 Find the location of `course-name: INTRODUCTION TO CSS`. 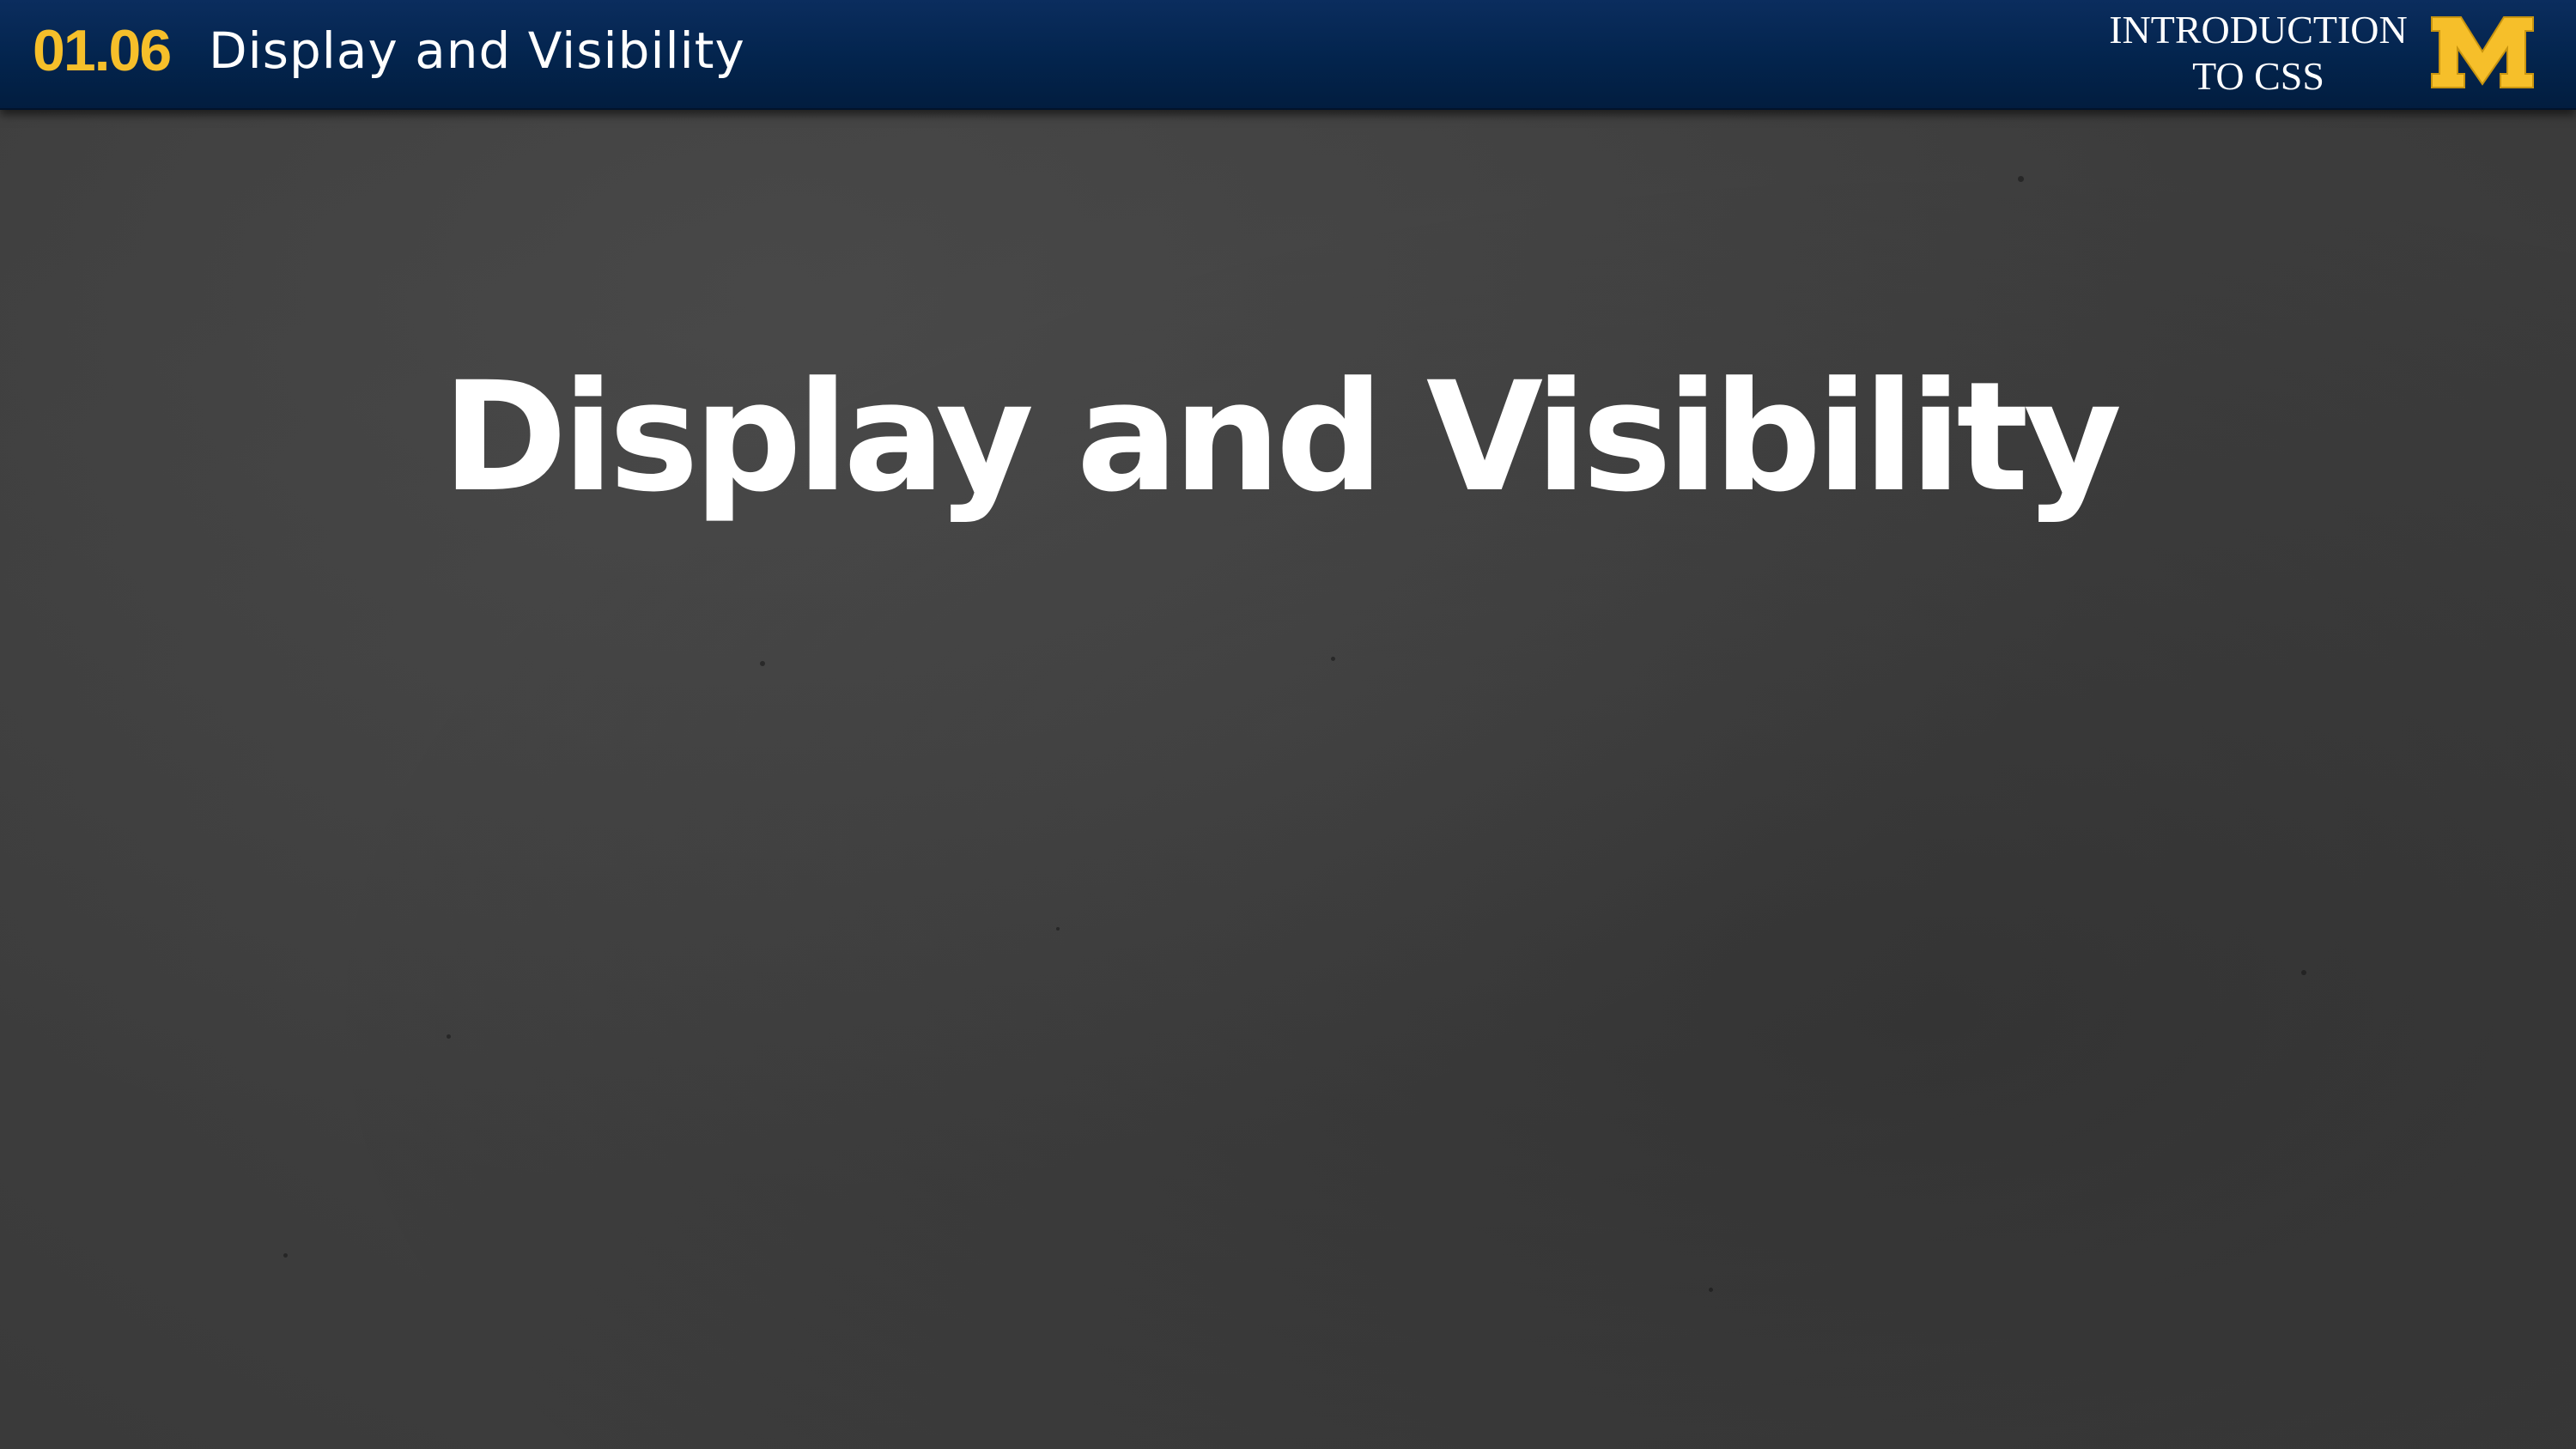

course-name: INTRODUCTION TO CSS is located at coordinates (2258, 53).